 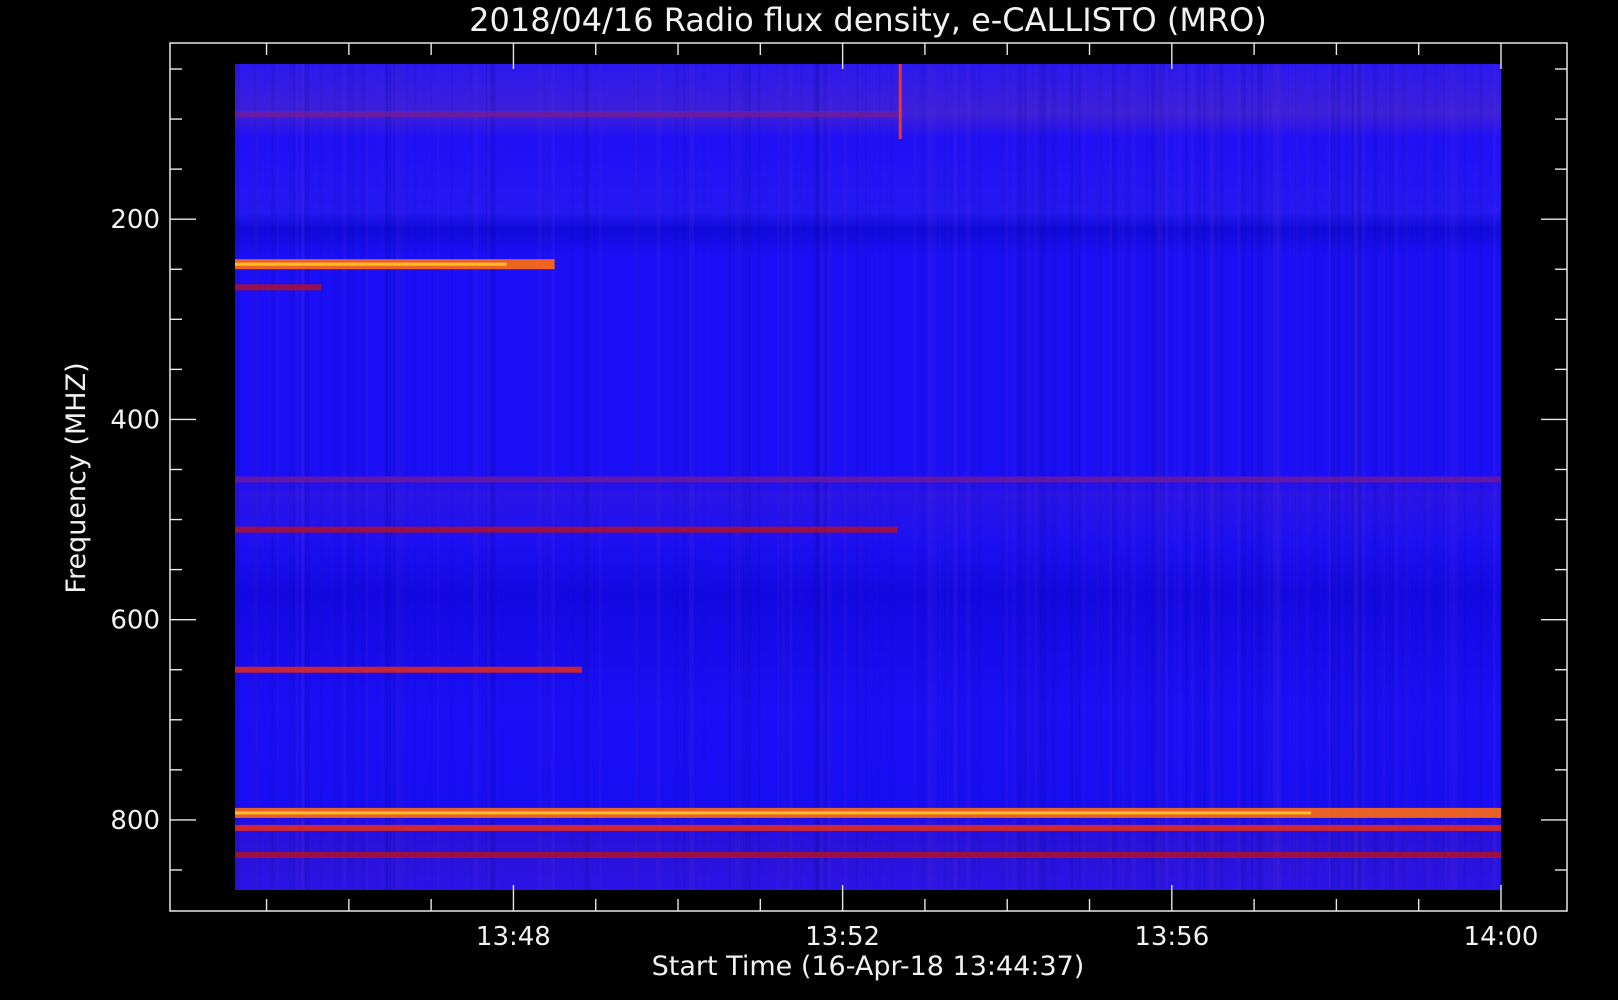 I want to click on y-tick-labels: 200 400 600 800, so click(x=135, y=520).